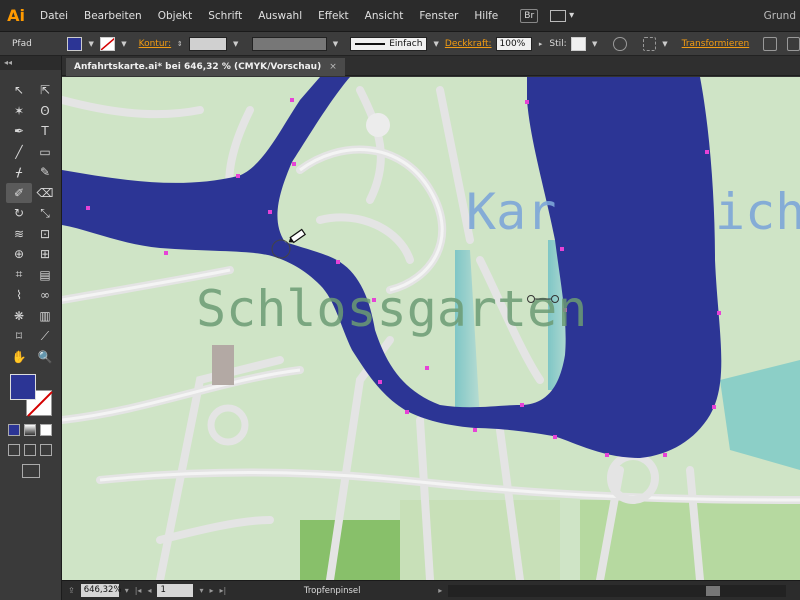 The height and width of the screenshot is (600, 800). I want to click on menu-hilfe: Hilfe, so click(486, 16).